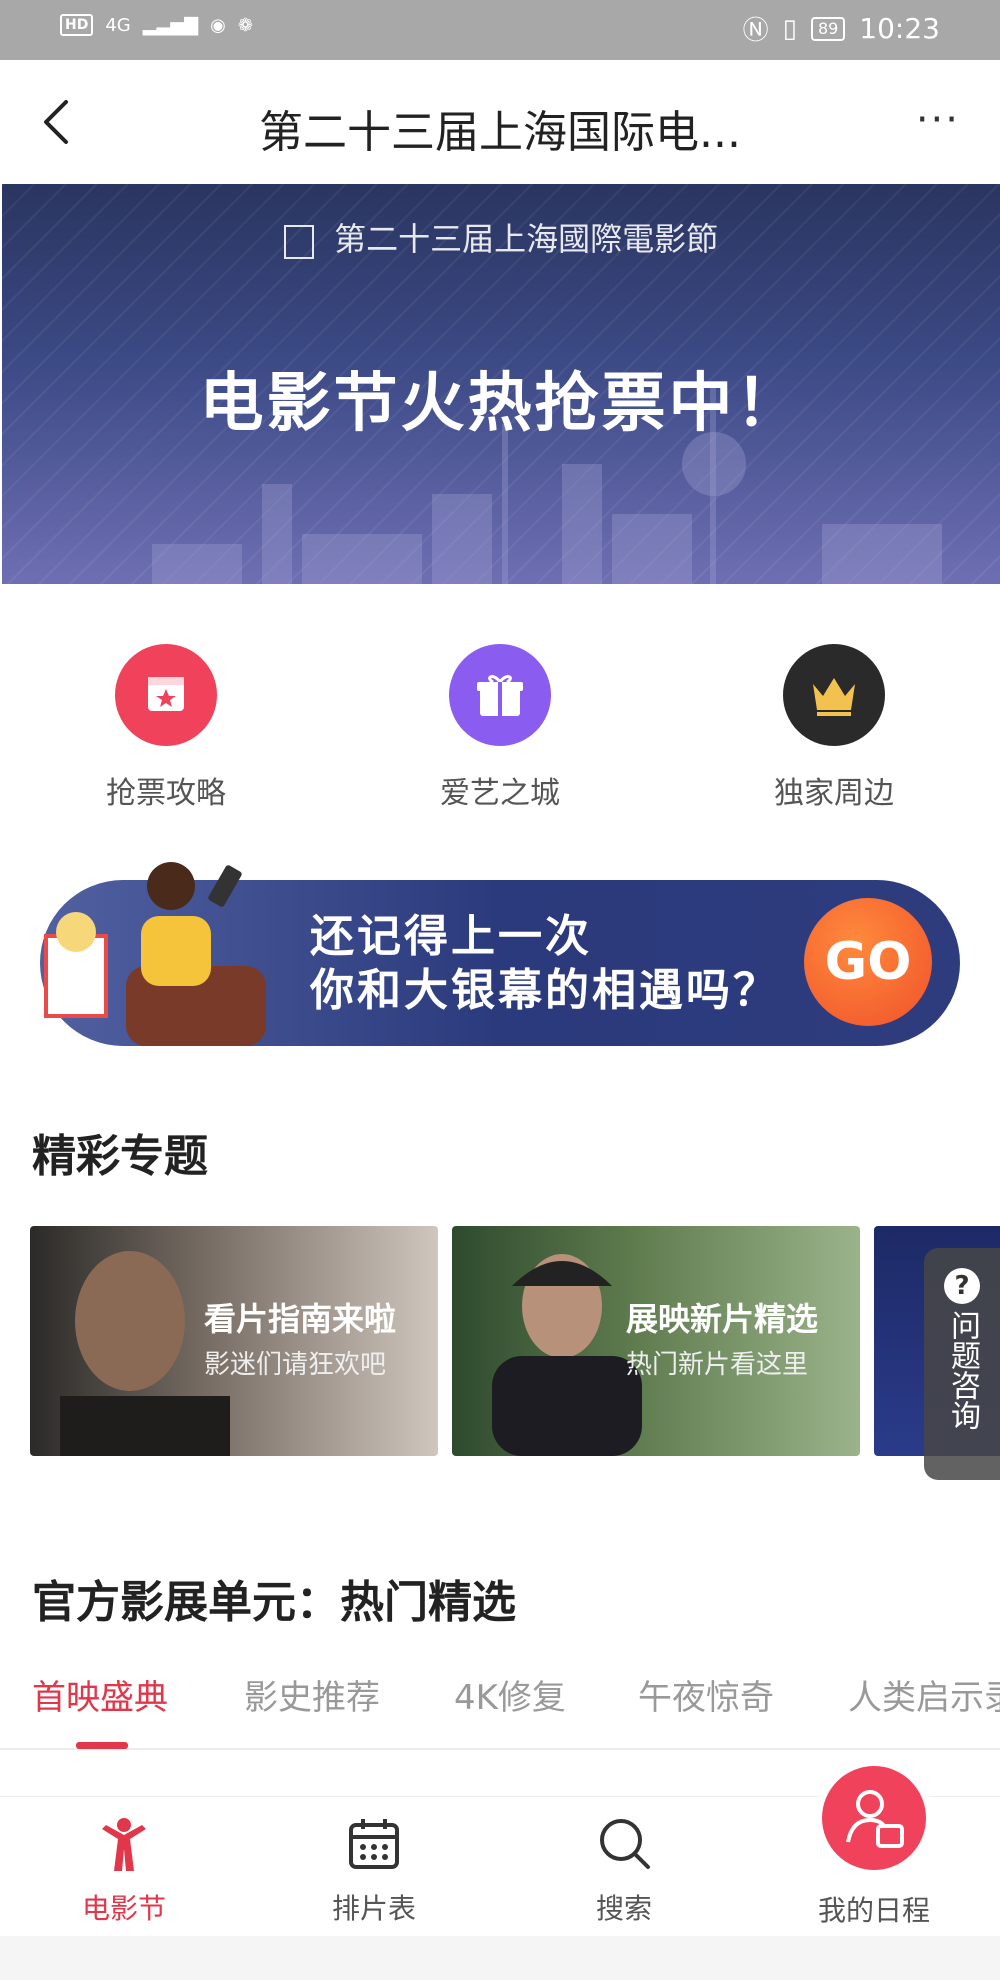  What do you see at coordinates (789, 28) in the screenshot?
I see `vibrate-icon: ▯` at bounding box center [789, 28].